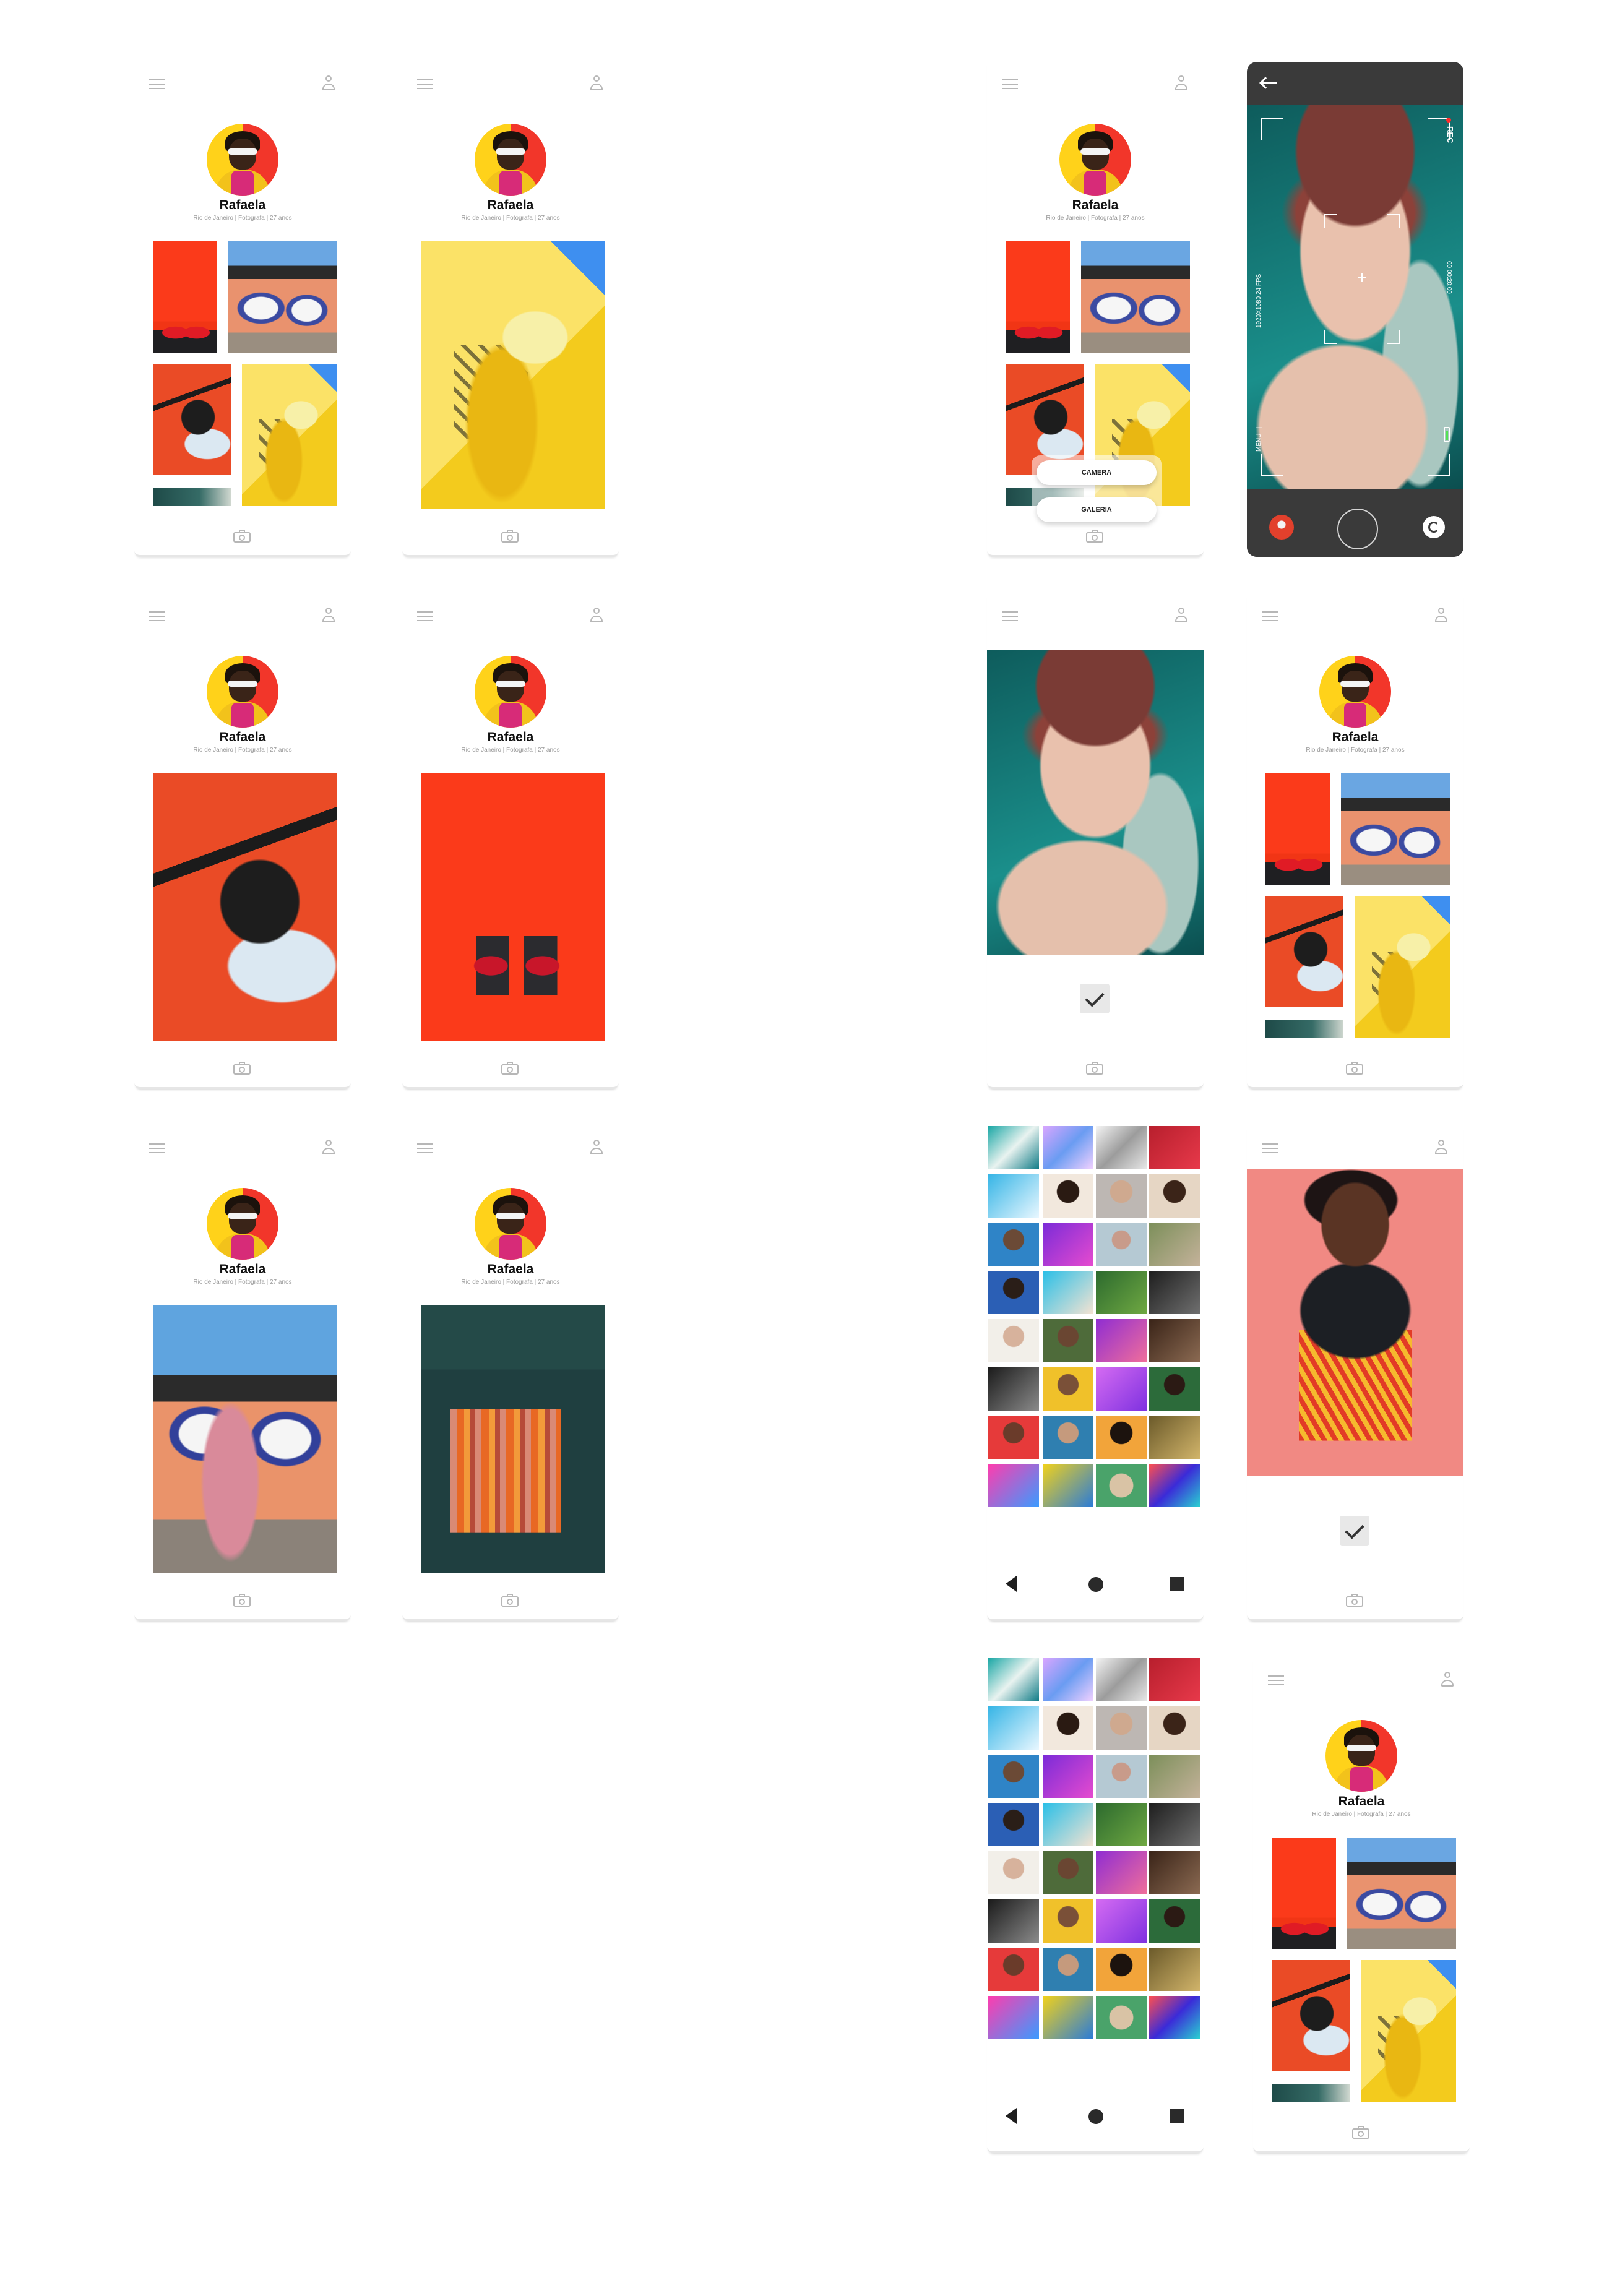  I want to click on last-photo-thumbnail, so click(1281, 527).